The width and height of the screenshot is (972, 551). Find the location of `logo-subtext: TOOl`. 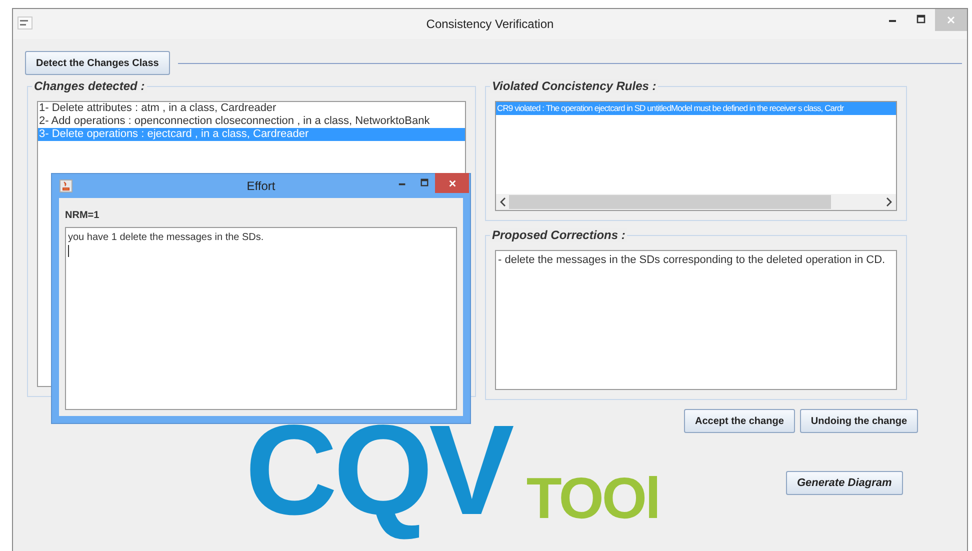

logo-subtext: TOOl is located at coordinates (593, 499).